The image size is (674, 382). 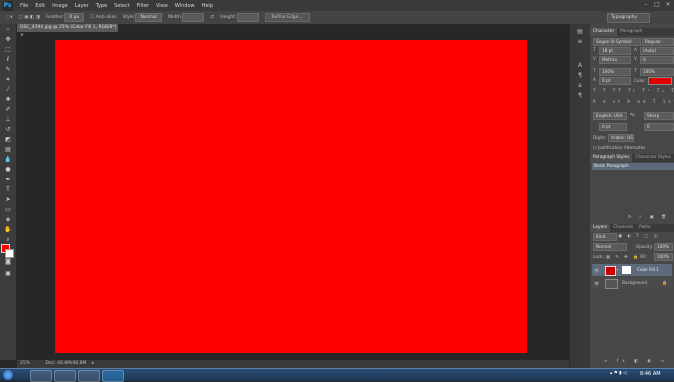 What do you see at coordinates (8, 150) in the screenshot?
I see `gradient-tool-icon: ▤` at bounding box center [8, 150].